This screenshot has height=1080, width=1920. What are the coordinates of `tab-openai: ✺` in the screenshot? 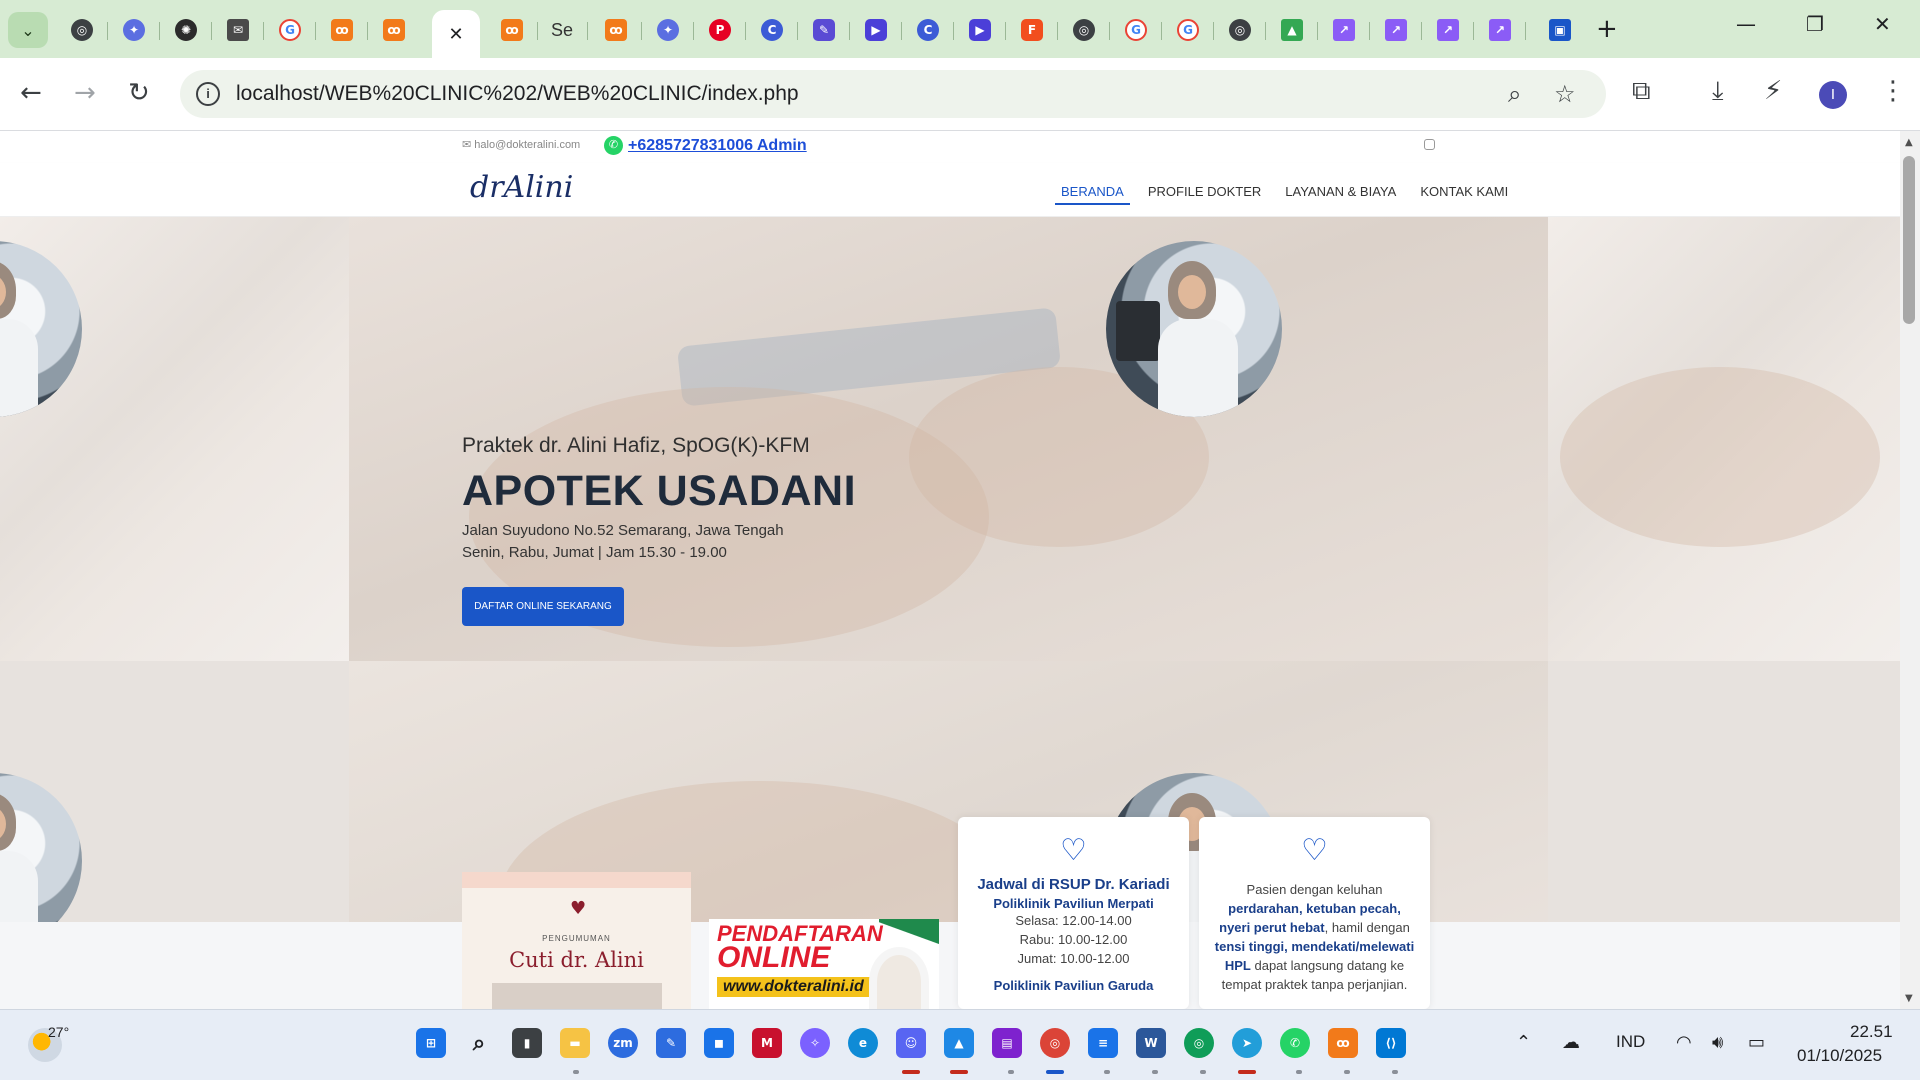 It's located at (186, 30).